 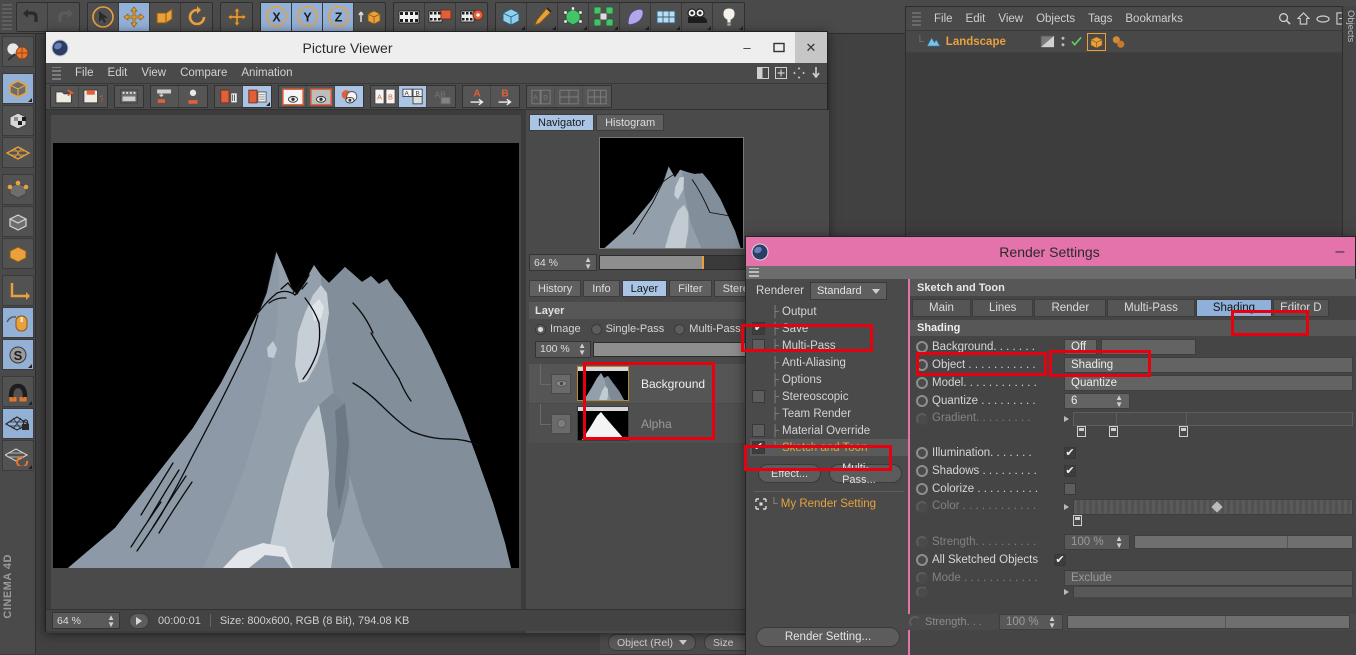 What do you see at coordinates (65, 96) in the screenshot?
I see `open-image-icon` at bounding box center [65, 96].